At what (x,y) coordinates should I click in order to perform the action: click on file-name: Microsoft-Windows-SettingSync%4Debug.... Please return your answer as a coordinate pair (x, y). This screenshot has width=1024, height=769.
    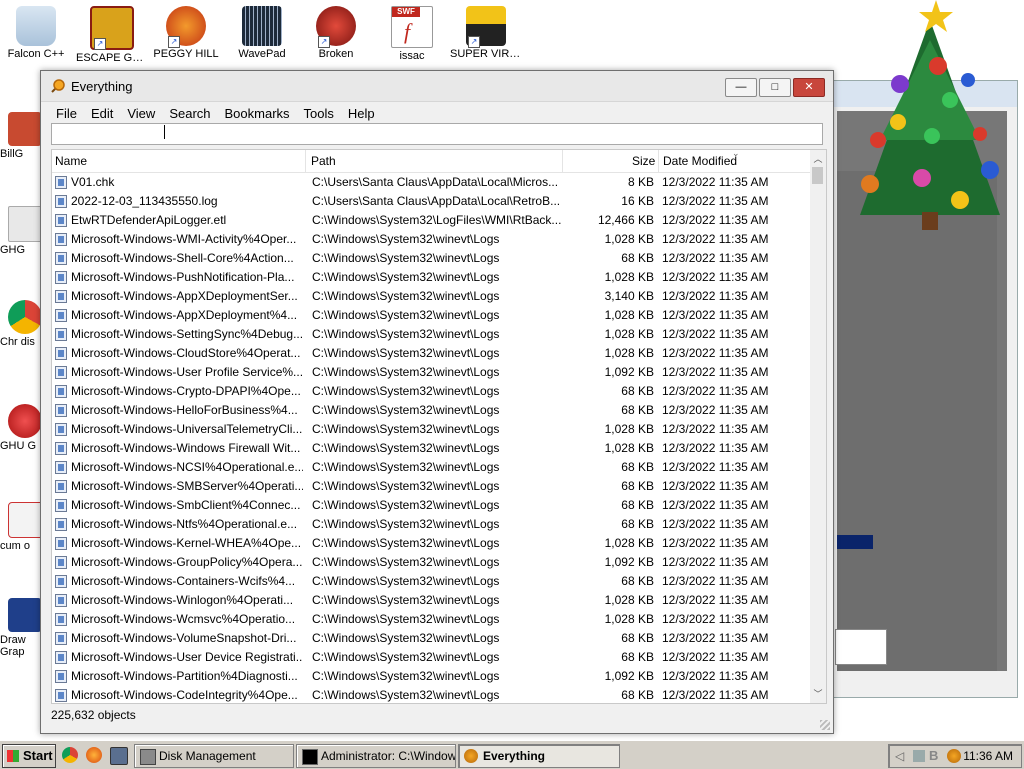
    Looking at the image, I should click on (187, 334).